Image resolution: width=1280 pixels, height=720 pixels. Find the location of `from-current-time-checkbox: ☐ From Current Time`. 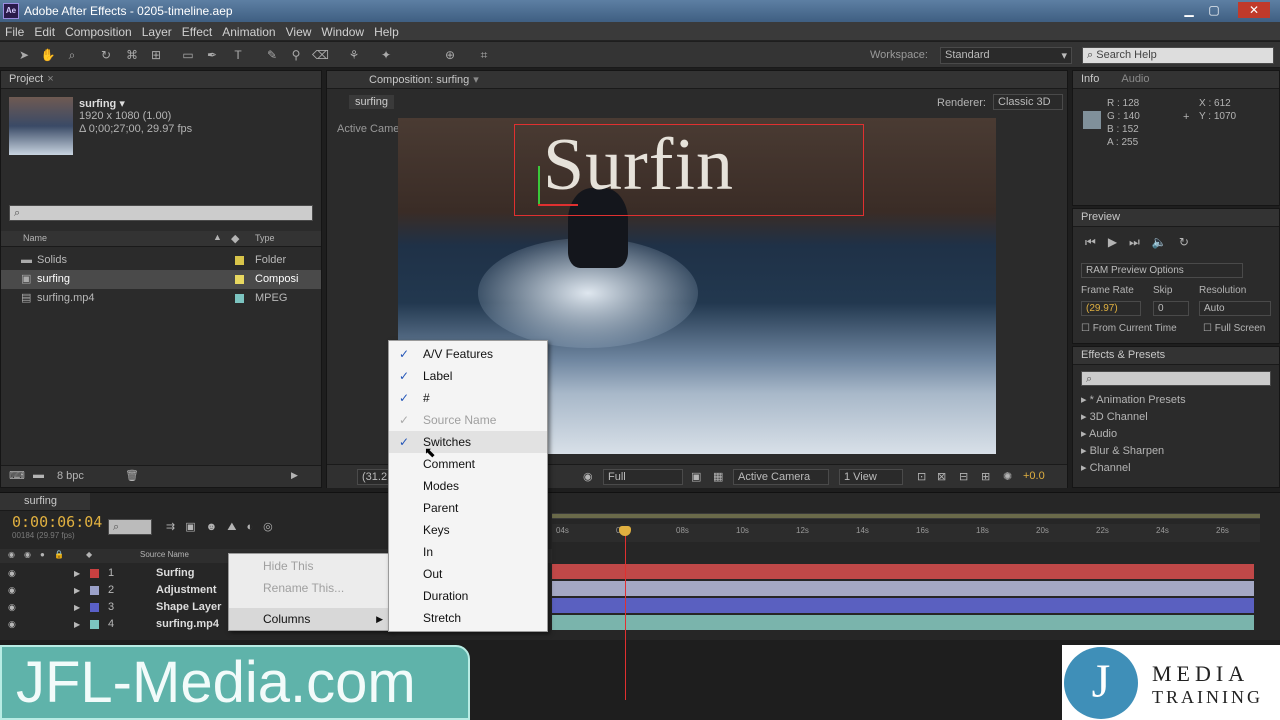

from-current-time-checkbox: ☐ From Current Time is located at coordinates (1129, 328).